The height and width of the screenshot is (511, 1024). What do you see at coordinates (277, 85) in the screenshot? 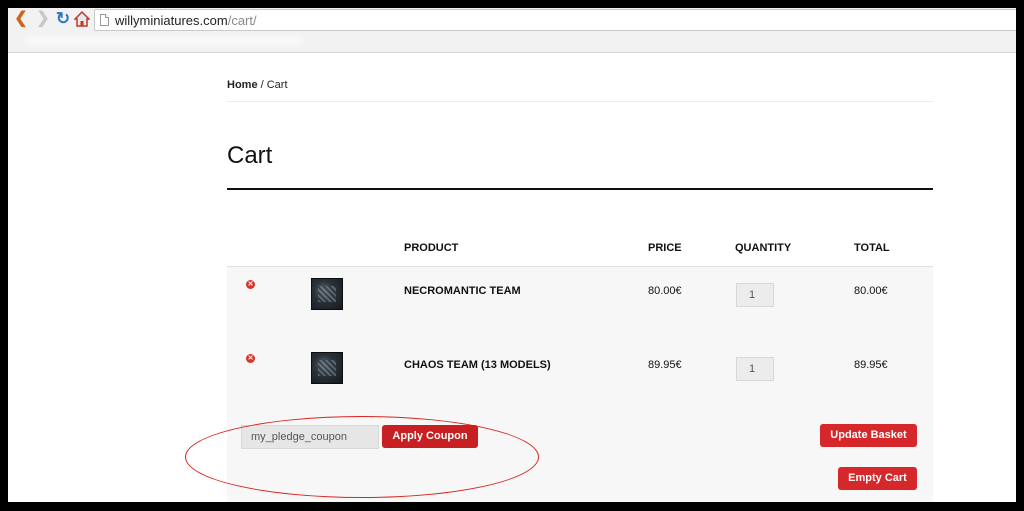
I see `breadcrumb-current: Cart` at bounding box center [277, 85].